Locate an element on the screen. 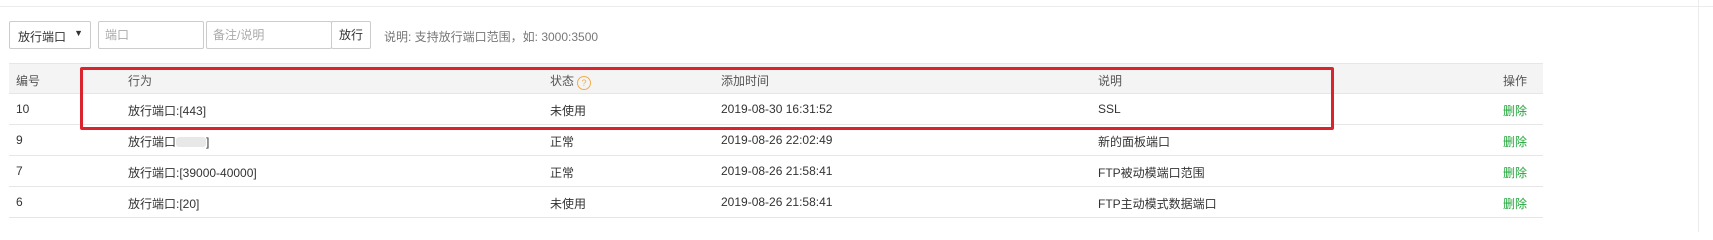  port-input-wrap is located at coordinates (151, 35).